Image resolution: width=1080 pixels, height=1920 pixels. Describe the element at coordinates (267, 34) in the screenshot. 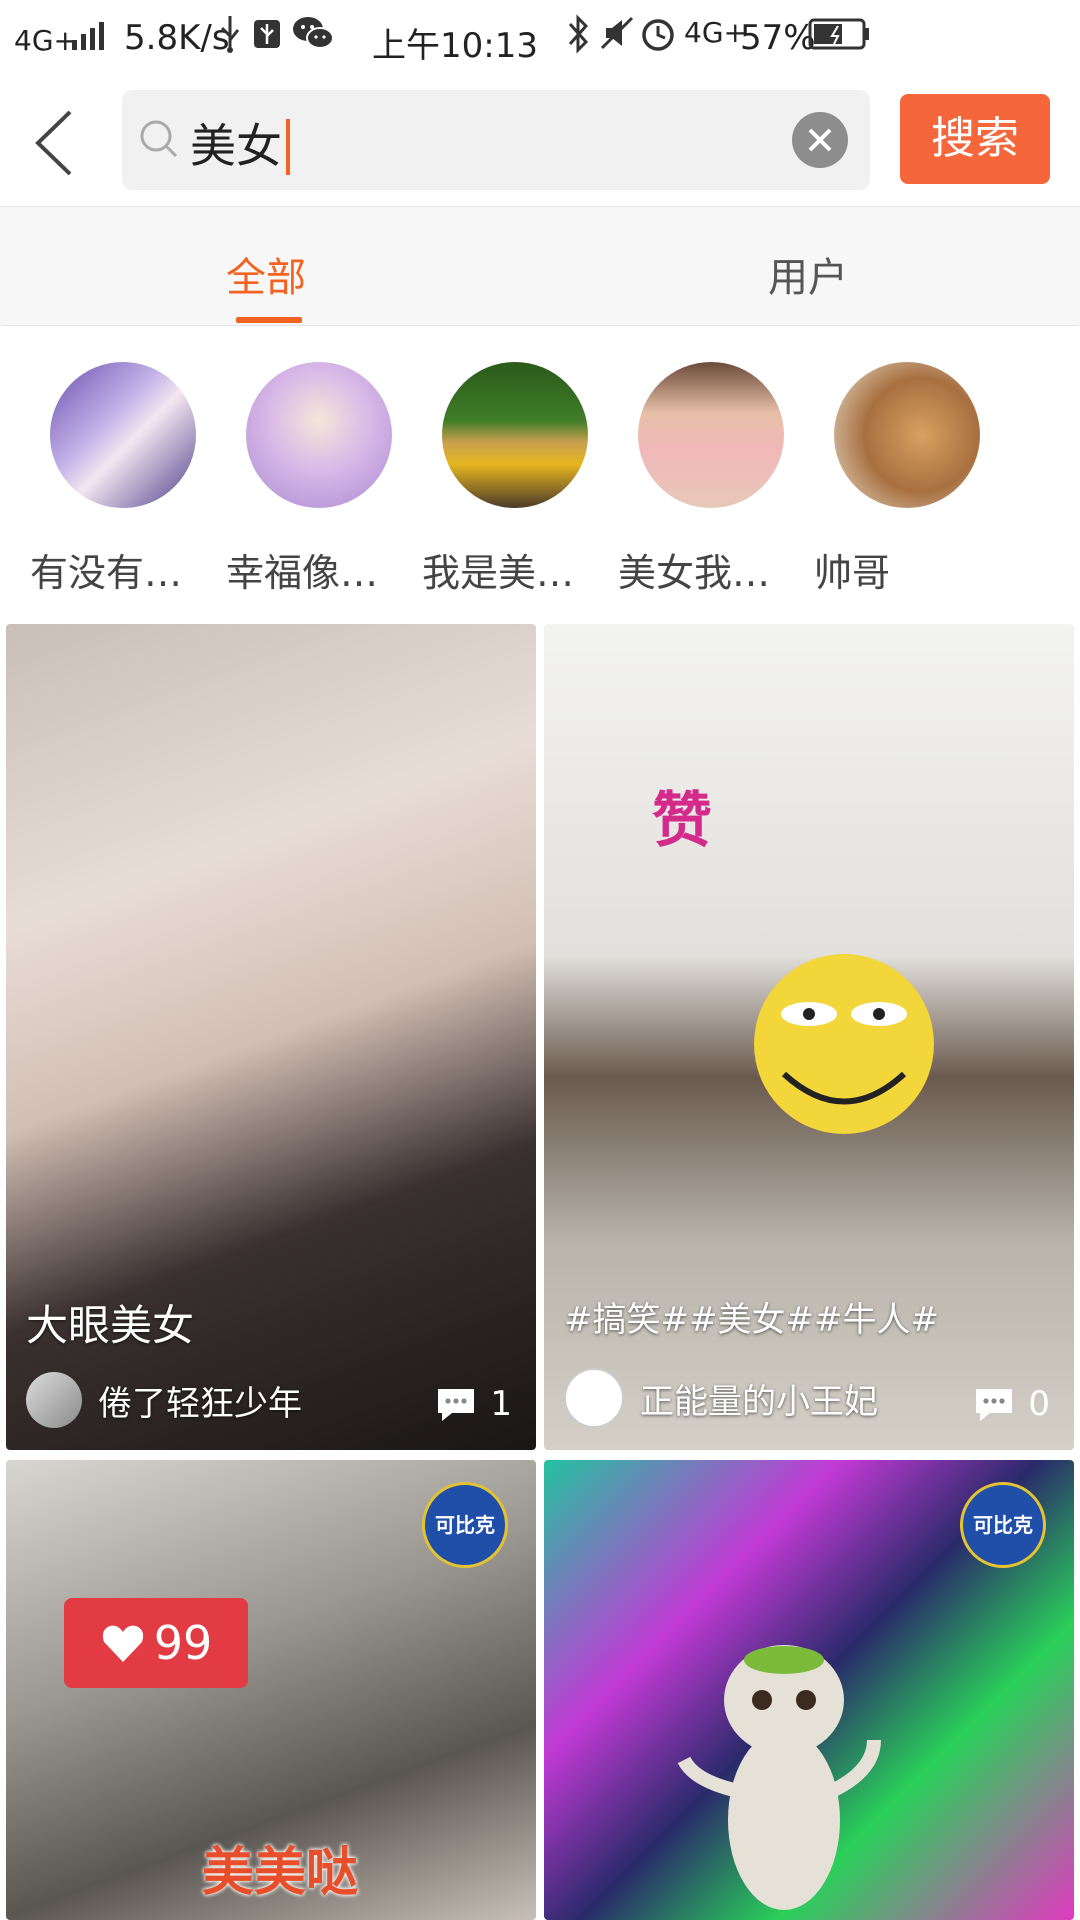

I see `usb-debug-icon` at that location.